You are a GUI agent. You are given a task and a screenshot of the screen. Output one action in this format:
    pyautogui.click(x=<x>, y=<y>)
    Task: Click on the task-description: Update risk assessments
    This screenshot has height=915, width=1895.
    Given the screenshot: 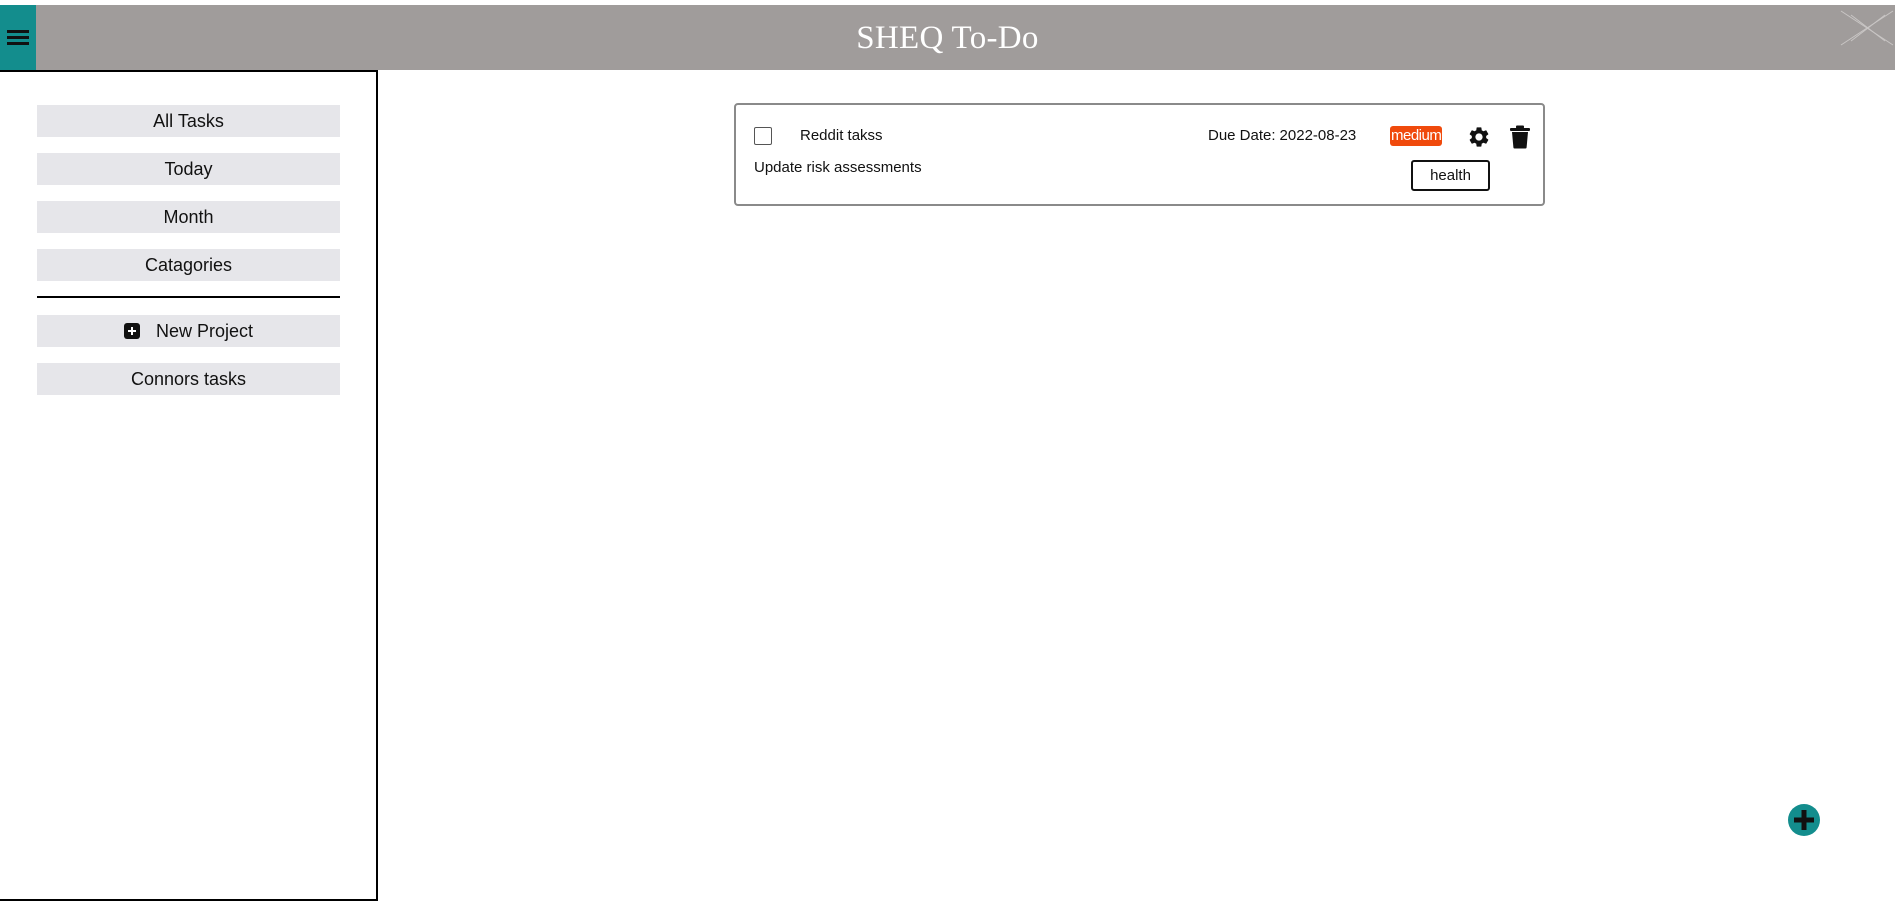 What is the action you would take?
    pyautogui.click(x=838, y=167)
    